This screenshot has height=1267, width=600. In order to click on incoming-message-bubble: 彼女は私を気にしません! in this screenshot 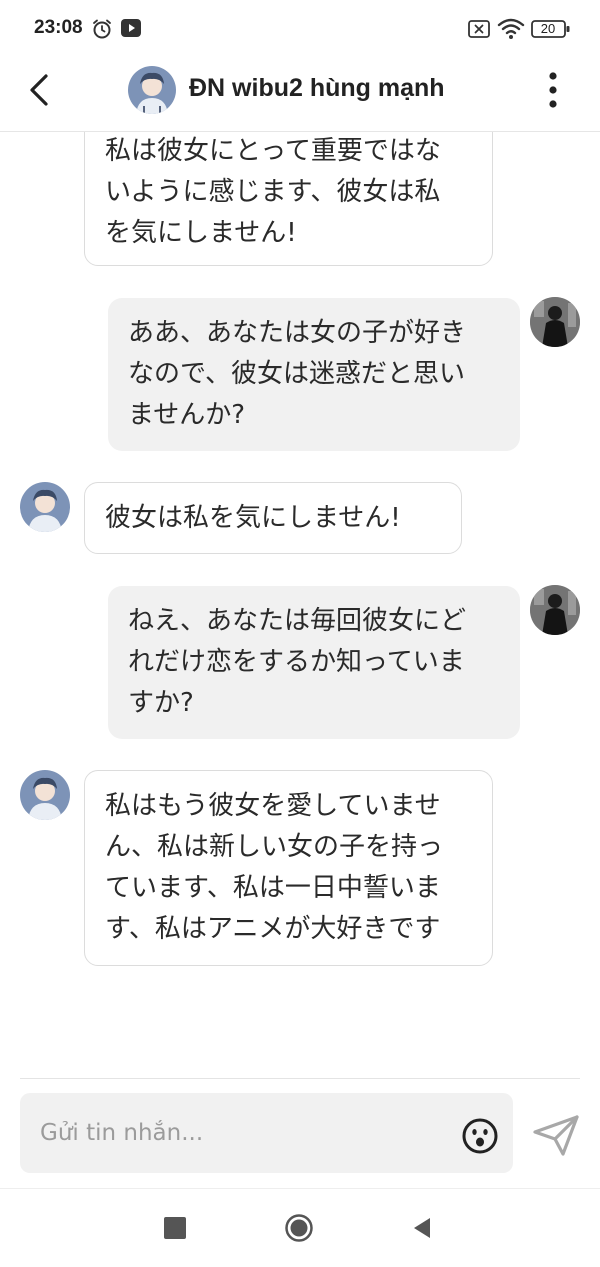, I will do `click(273, 518)`.